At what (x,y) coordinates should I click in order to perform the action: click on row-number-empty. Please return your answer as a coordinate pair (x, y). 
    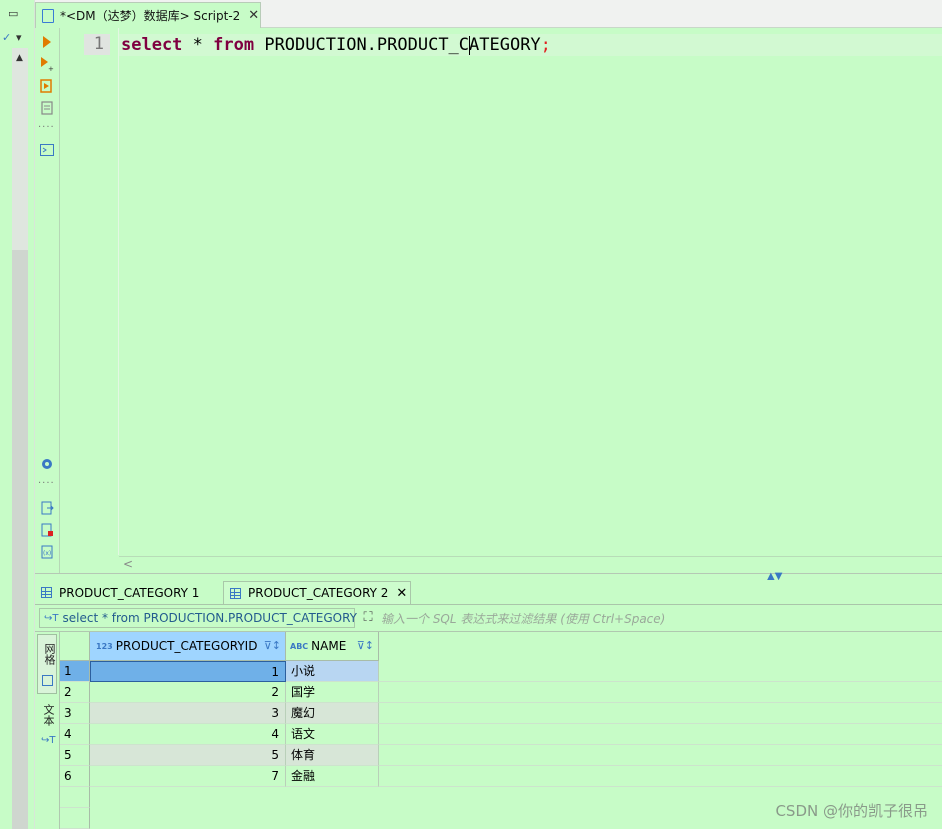
    Looking at the image, I should click on (75, 797).